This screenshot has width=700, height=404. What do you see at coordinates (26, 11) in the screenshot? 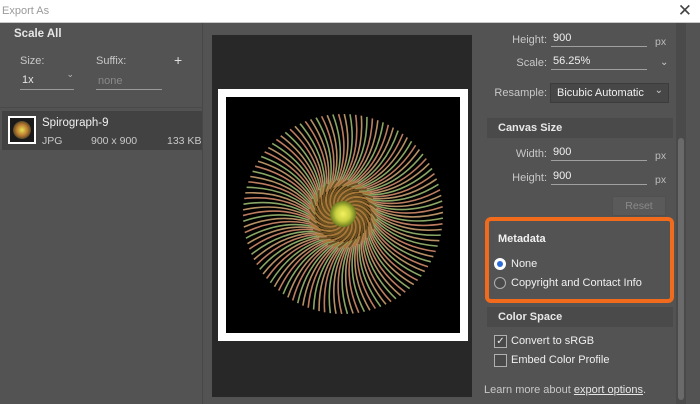
I see `window-title: Export As` at bounding box center [26, 11].